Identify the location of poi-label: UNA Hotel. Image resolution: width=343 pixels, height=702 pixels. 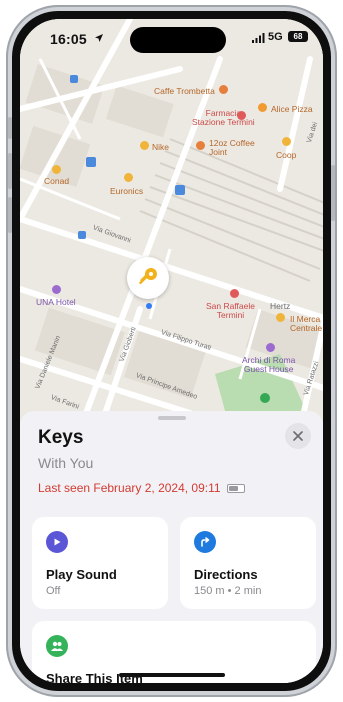
(56, 302).